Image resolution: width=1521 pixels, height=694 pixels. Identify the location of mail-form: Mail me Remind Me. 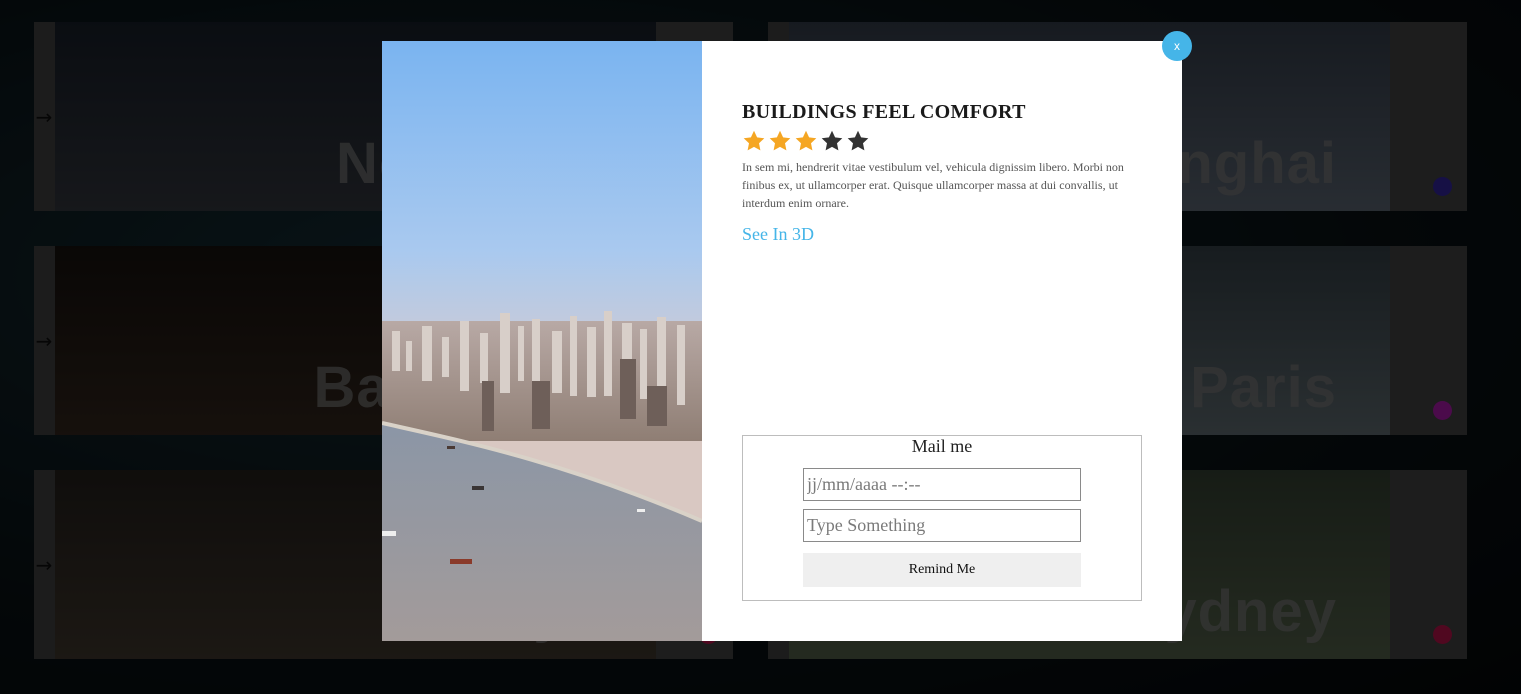
(942, 518).